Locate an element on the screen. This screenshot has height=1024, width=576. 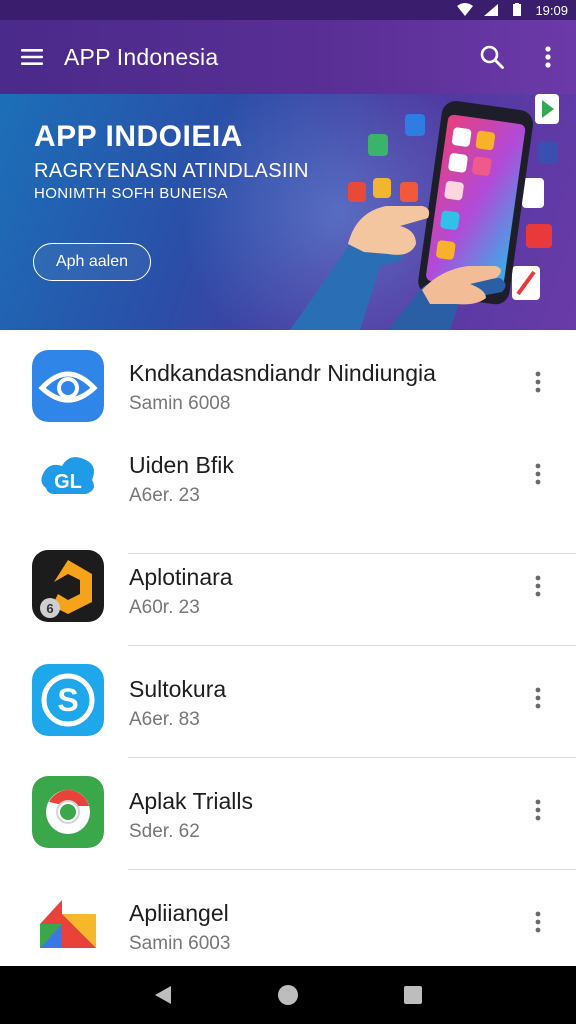
svg-text: 6 is located at coordinates (49, 608).